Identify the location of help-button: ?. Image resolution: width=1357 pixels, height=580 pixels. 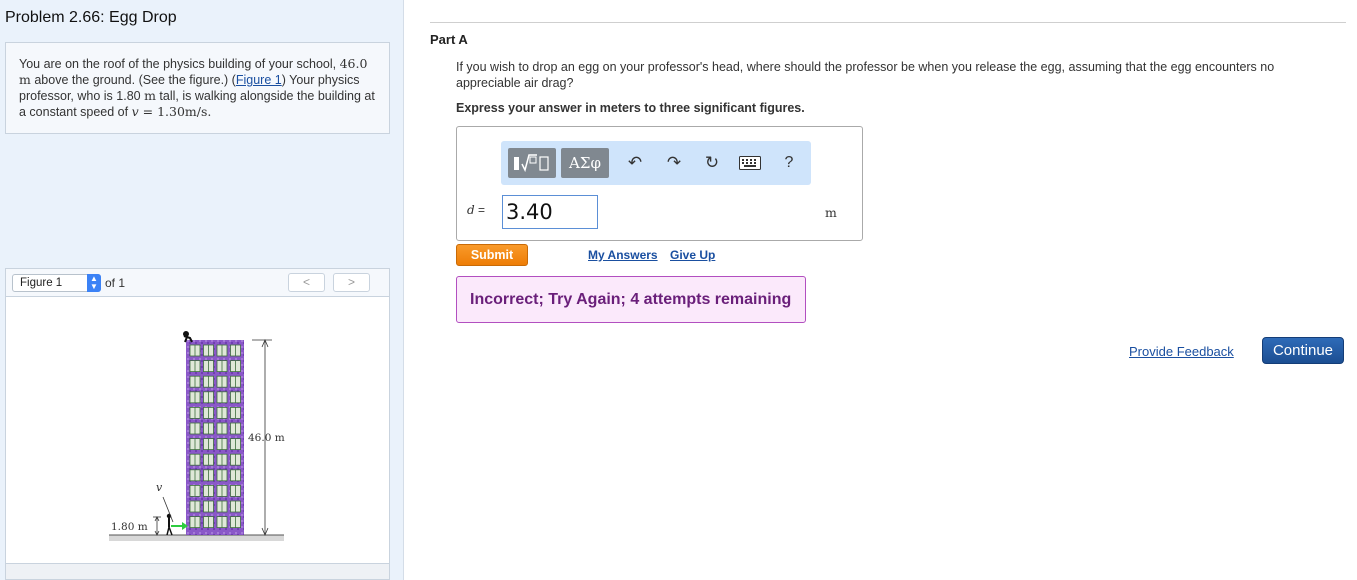
(789, 163).